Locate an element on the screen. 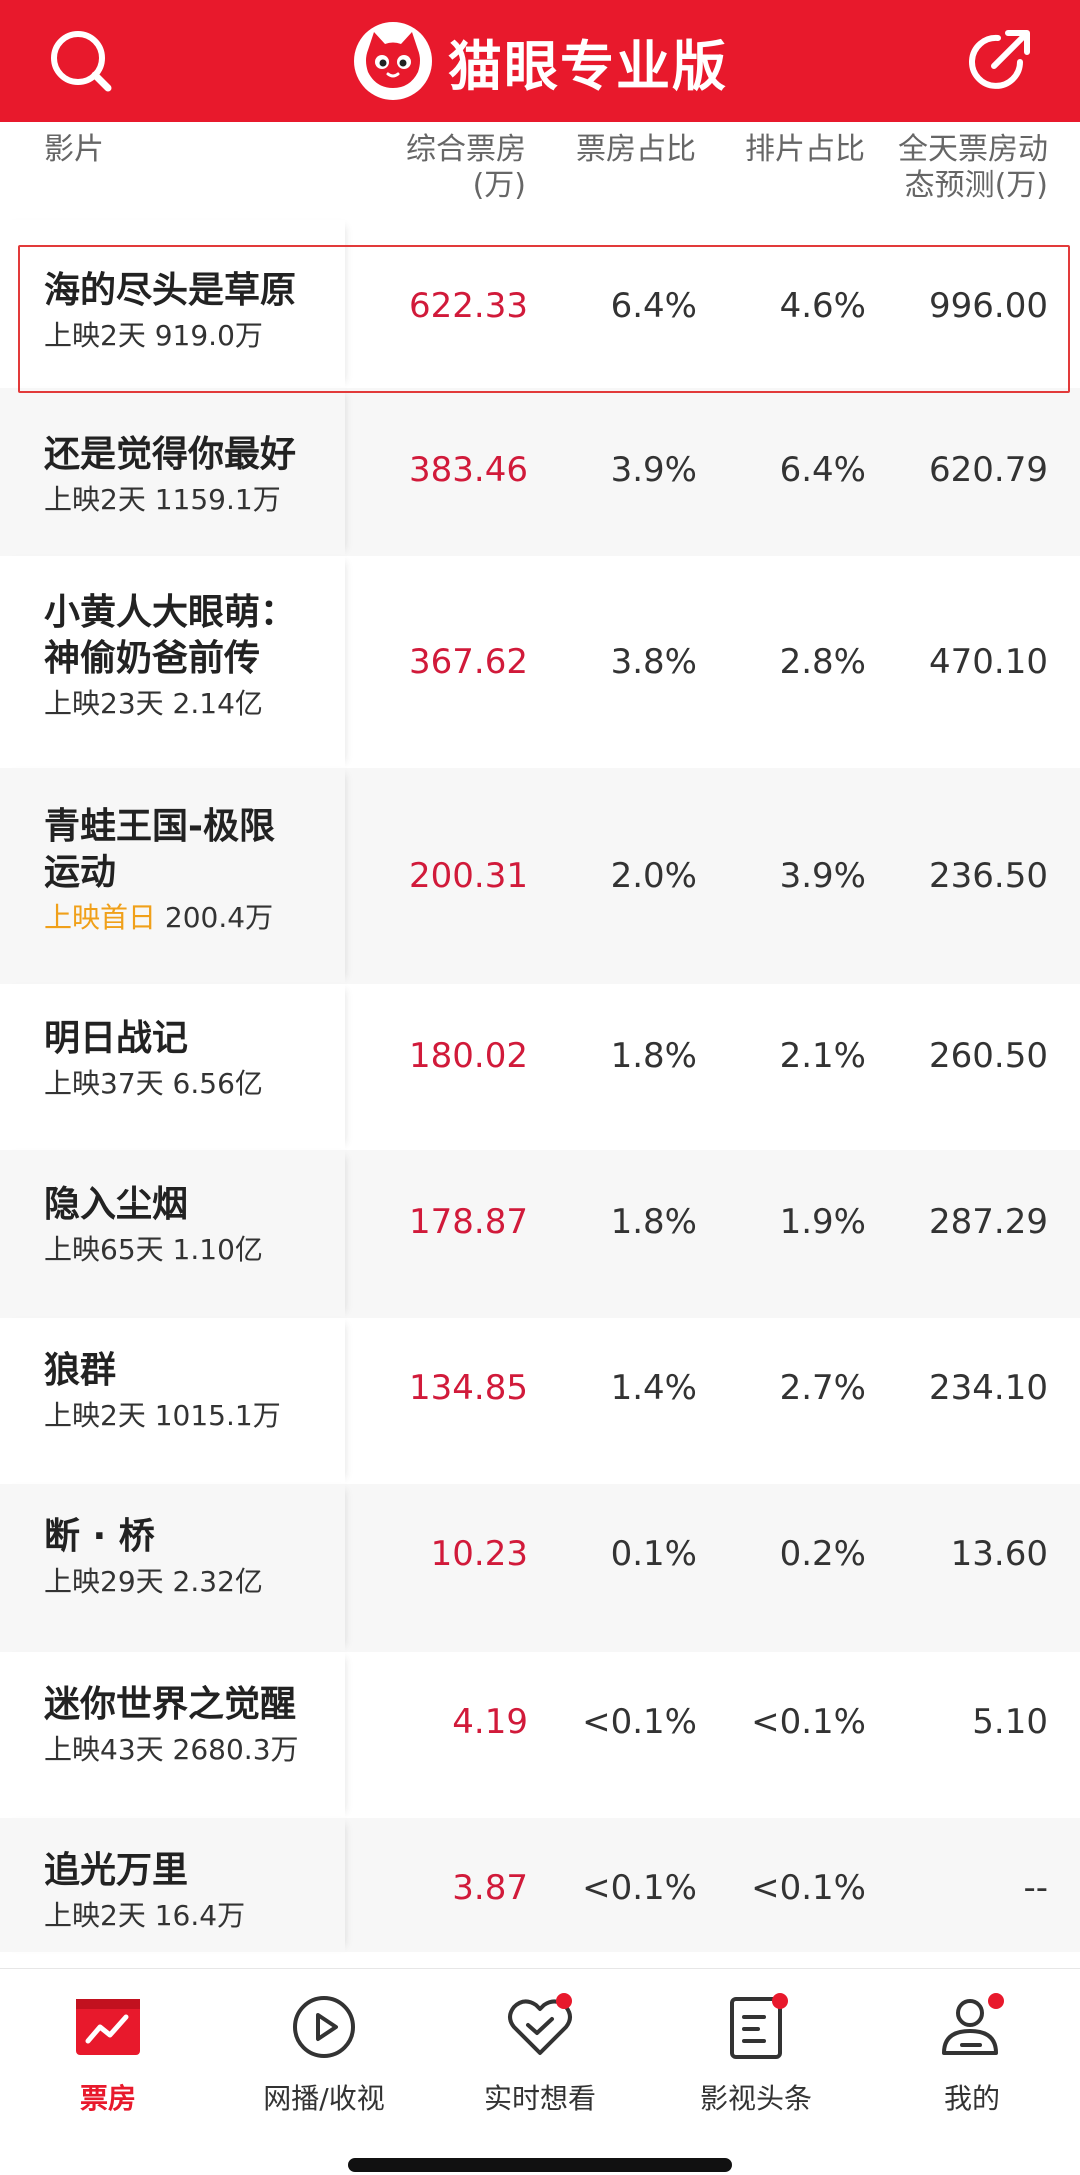  cat-logo-icon is located at coordinates (393, 61).